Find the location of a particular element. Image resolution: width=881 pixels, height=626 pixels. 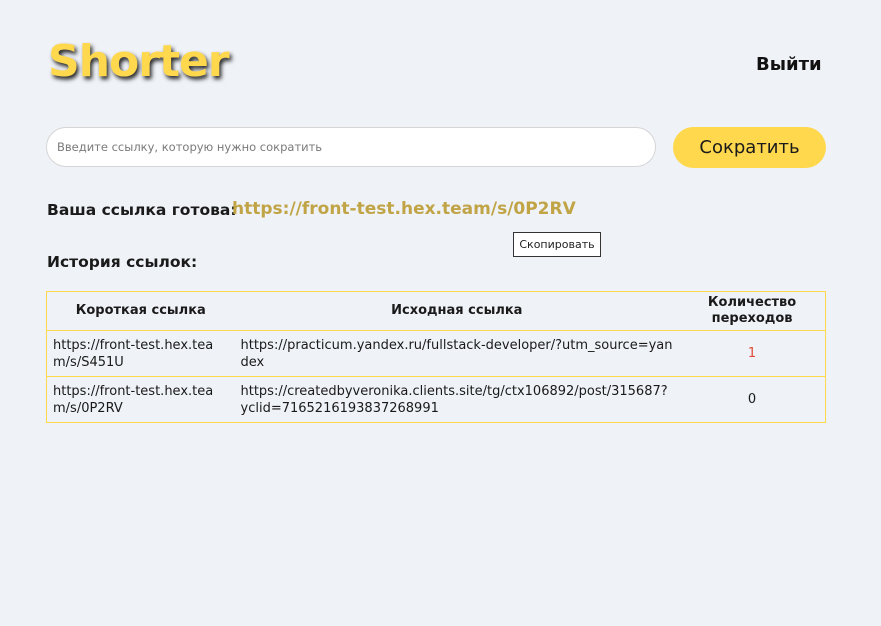

shorten-button: Сократить is located at coordinates (749, 147).